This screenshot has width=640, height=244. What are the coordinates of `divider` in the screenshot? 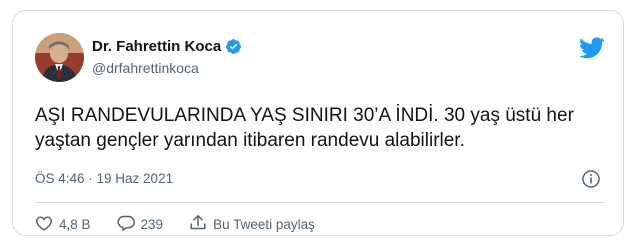 It's located at (320, 202).